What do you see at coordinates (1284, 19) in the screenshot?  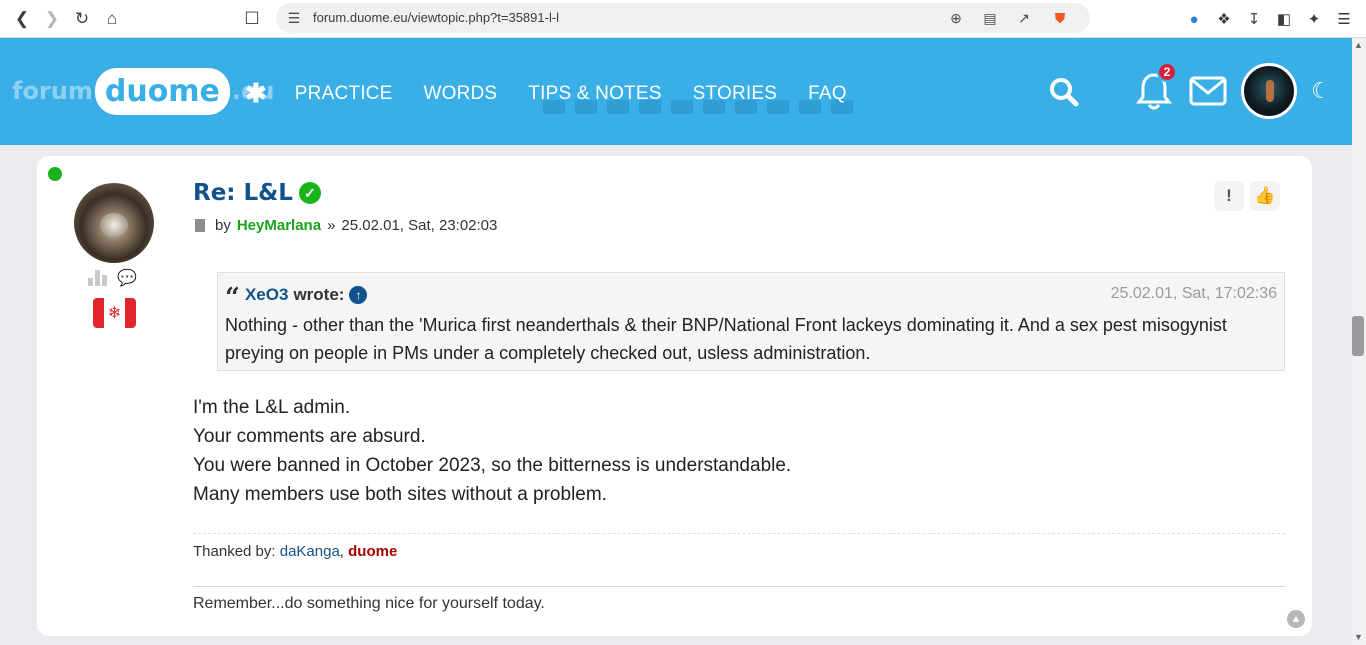 I see `sidebar-icon: ◧` at bounding box center [1284, 19].